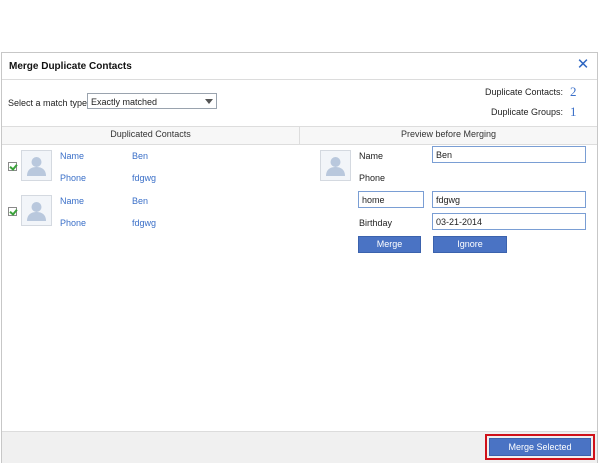 The height and width of the screenshot is (464, 599). Describe the element at coordinates (372, 178) in the screenshot. I see `preview-phone-label: Phone` at that location.